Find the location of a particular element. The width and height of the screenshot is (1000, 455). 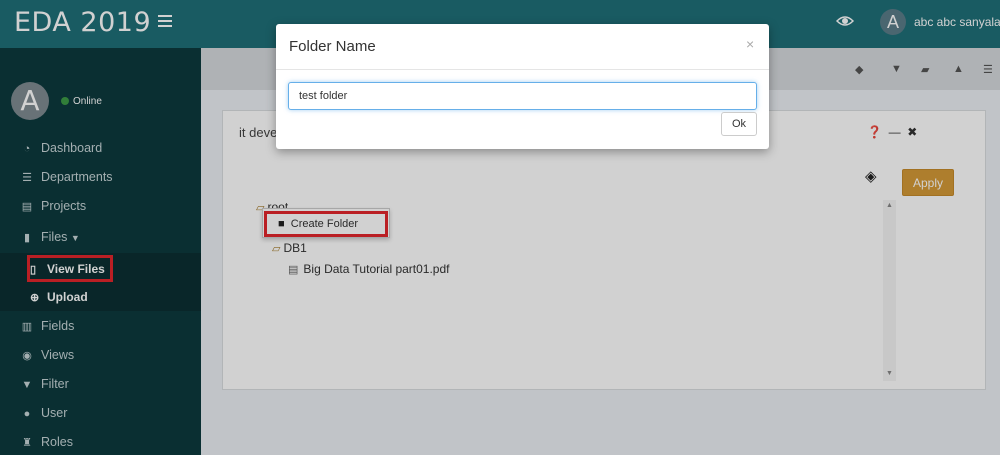

folder-name-modal: Folder Name × Ok is located at coordinates (522, 86).